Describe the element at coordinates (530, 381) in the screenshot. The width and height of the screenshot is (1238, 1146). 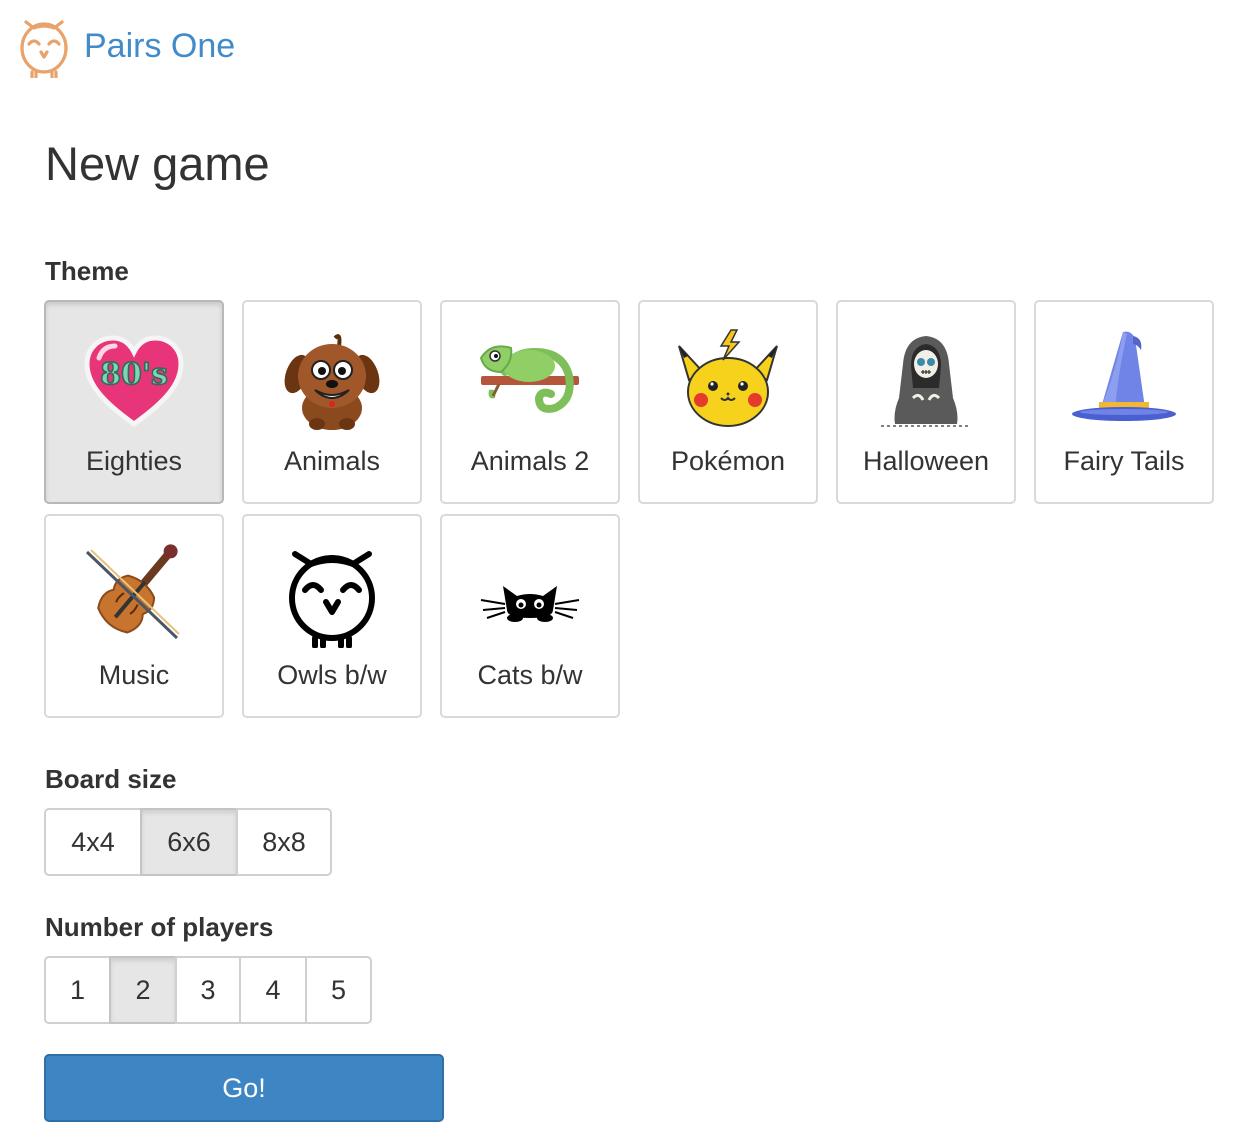
I see `chameleon-icon` at that location.